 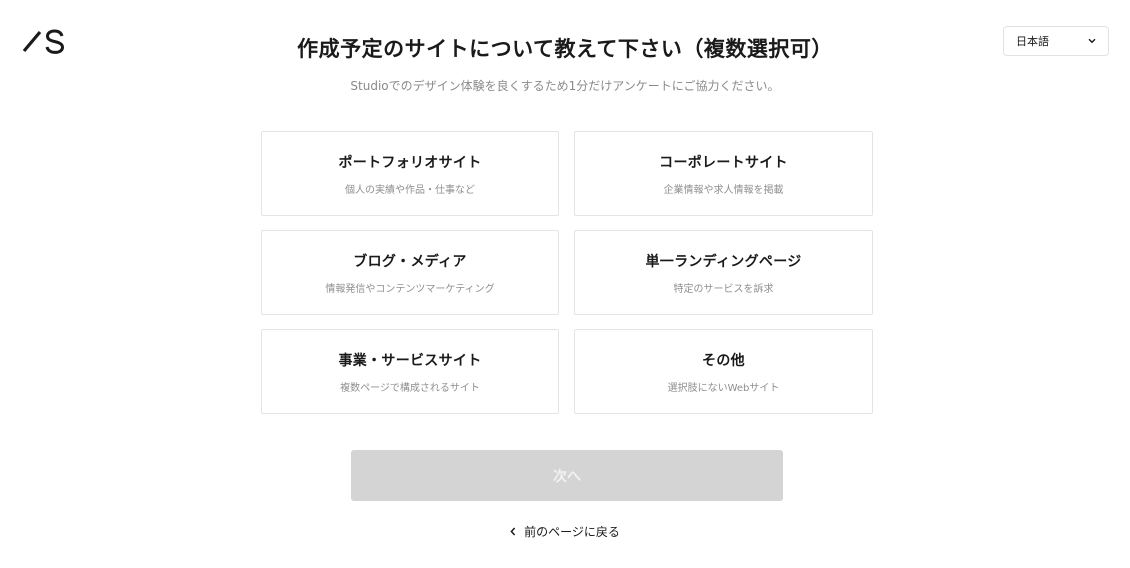 I want to click on option-corporate-site: コーポレートサイト 企業情報や求人情報を掲載, so click(x=723, y=173).